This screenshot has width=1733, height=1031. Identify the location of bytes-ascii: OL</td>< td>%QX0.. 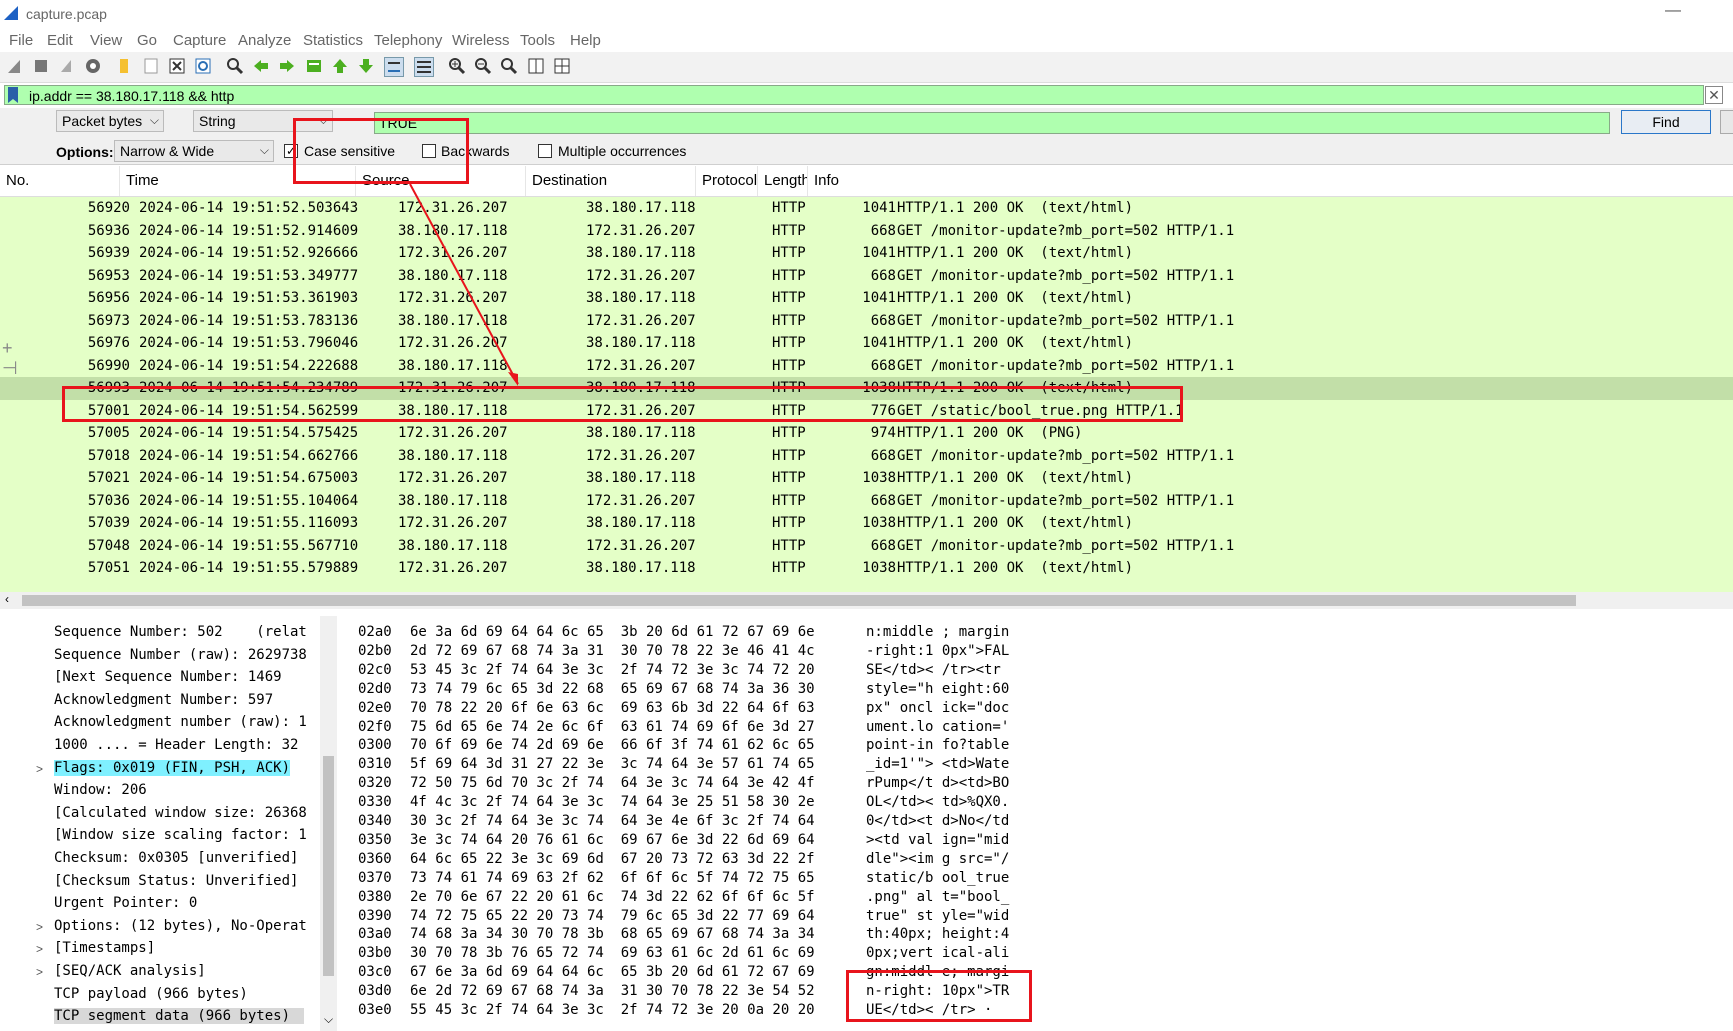
(937, 802).